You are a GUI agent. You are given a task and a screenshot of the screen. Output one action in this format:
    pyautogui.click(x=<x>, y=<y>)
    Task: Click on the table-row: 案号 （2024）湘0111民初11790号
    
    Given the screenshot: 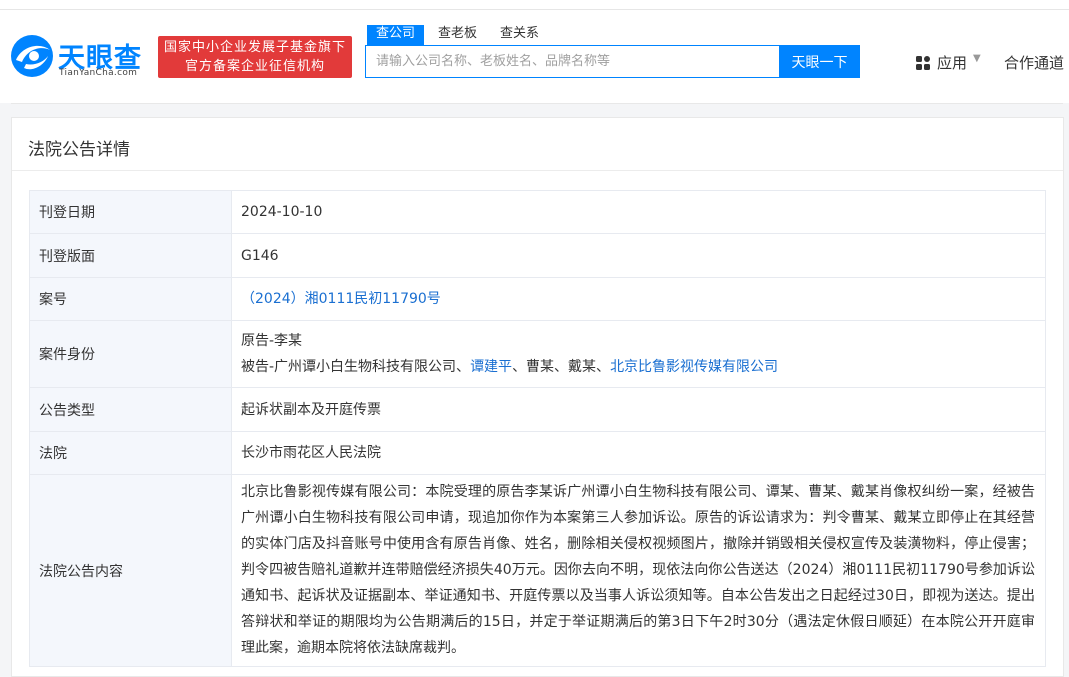 What is the action you would take?
    pyautogui.click(x=537, y=299)
    